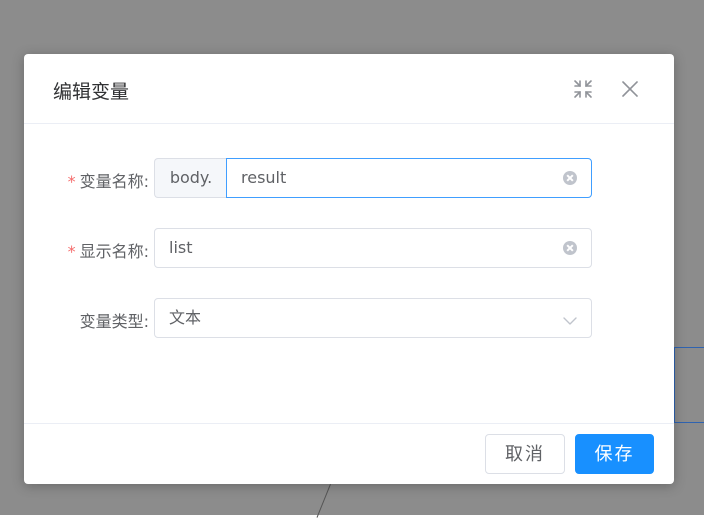 The width and height of the screenshot is (704, 518). I want to click on form-row-variable-name: * 变量名称: body., so click(349, 178).